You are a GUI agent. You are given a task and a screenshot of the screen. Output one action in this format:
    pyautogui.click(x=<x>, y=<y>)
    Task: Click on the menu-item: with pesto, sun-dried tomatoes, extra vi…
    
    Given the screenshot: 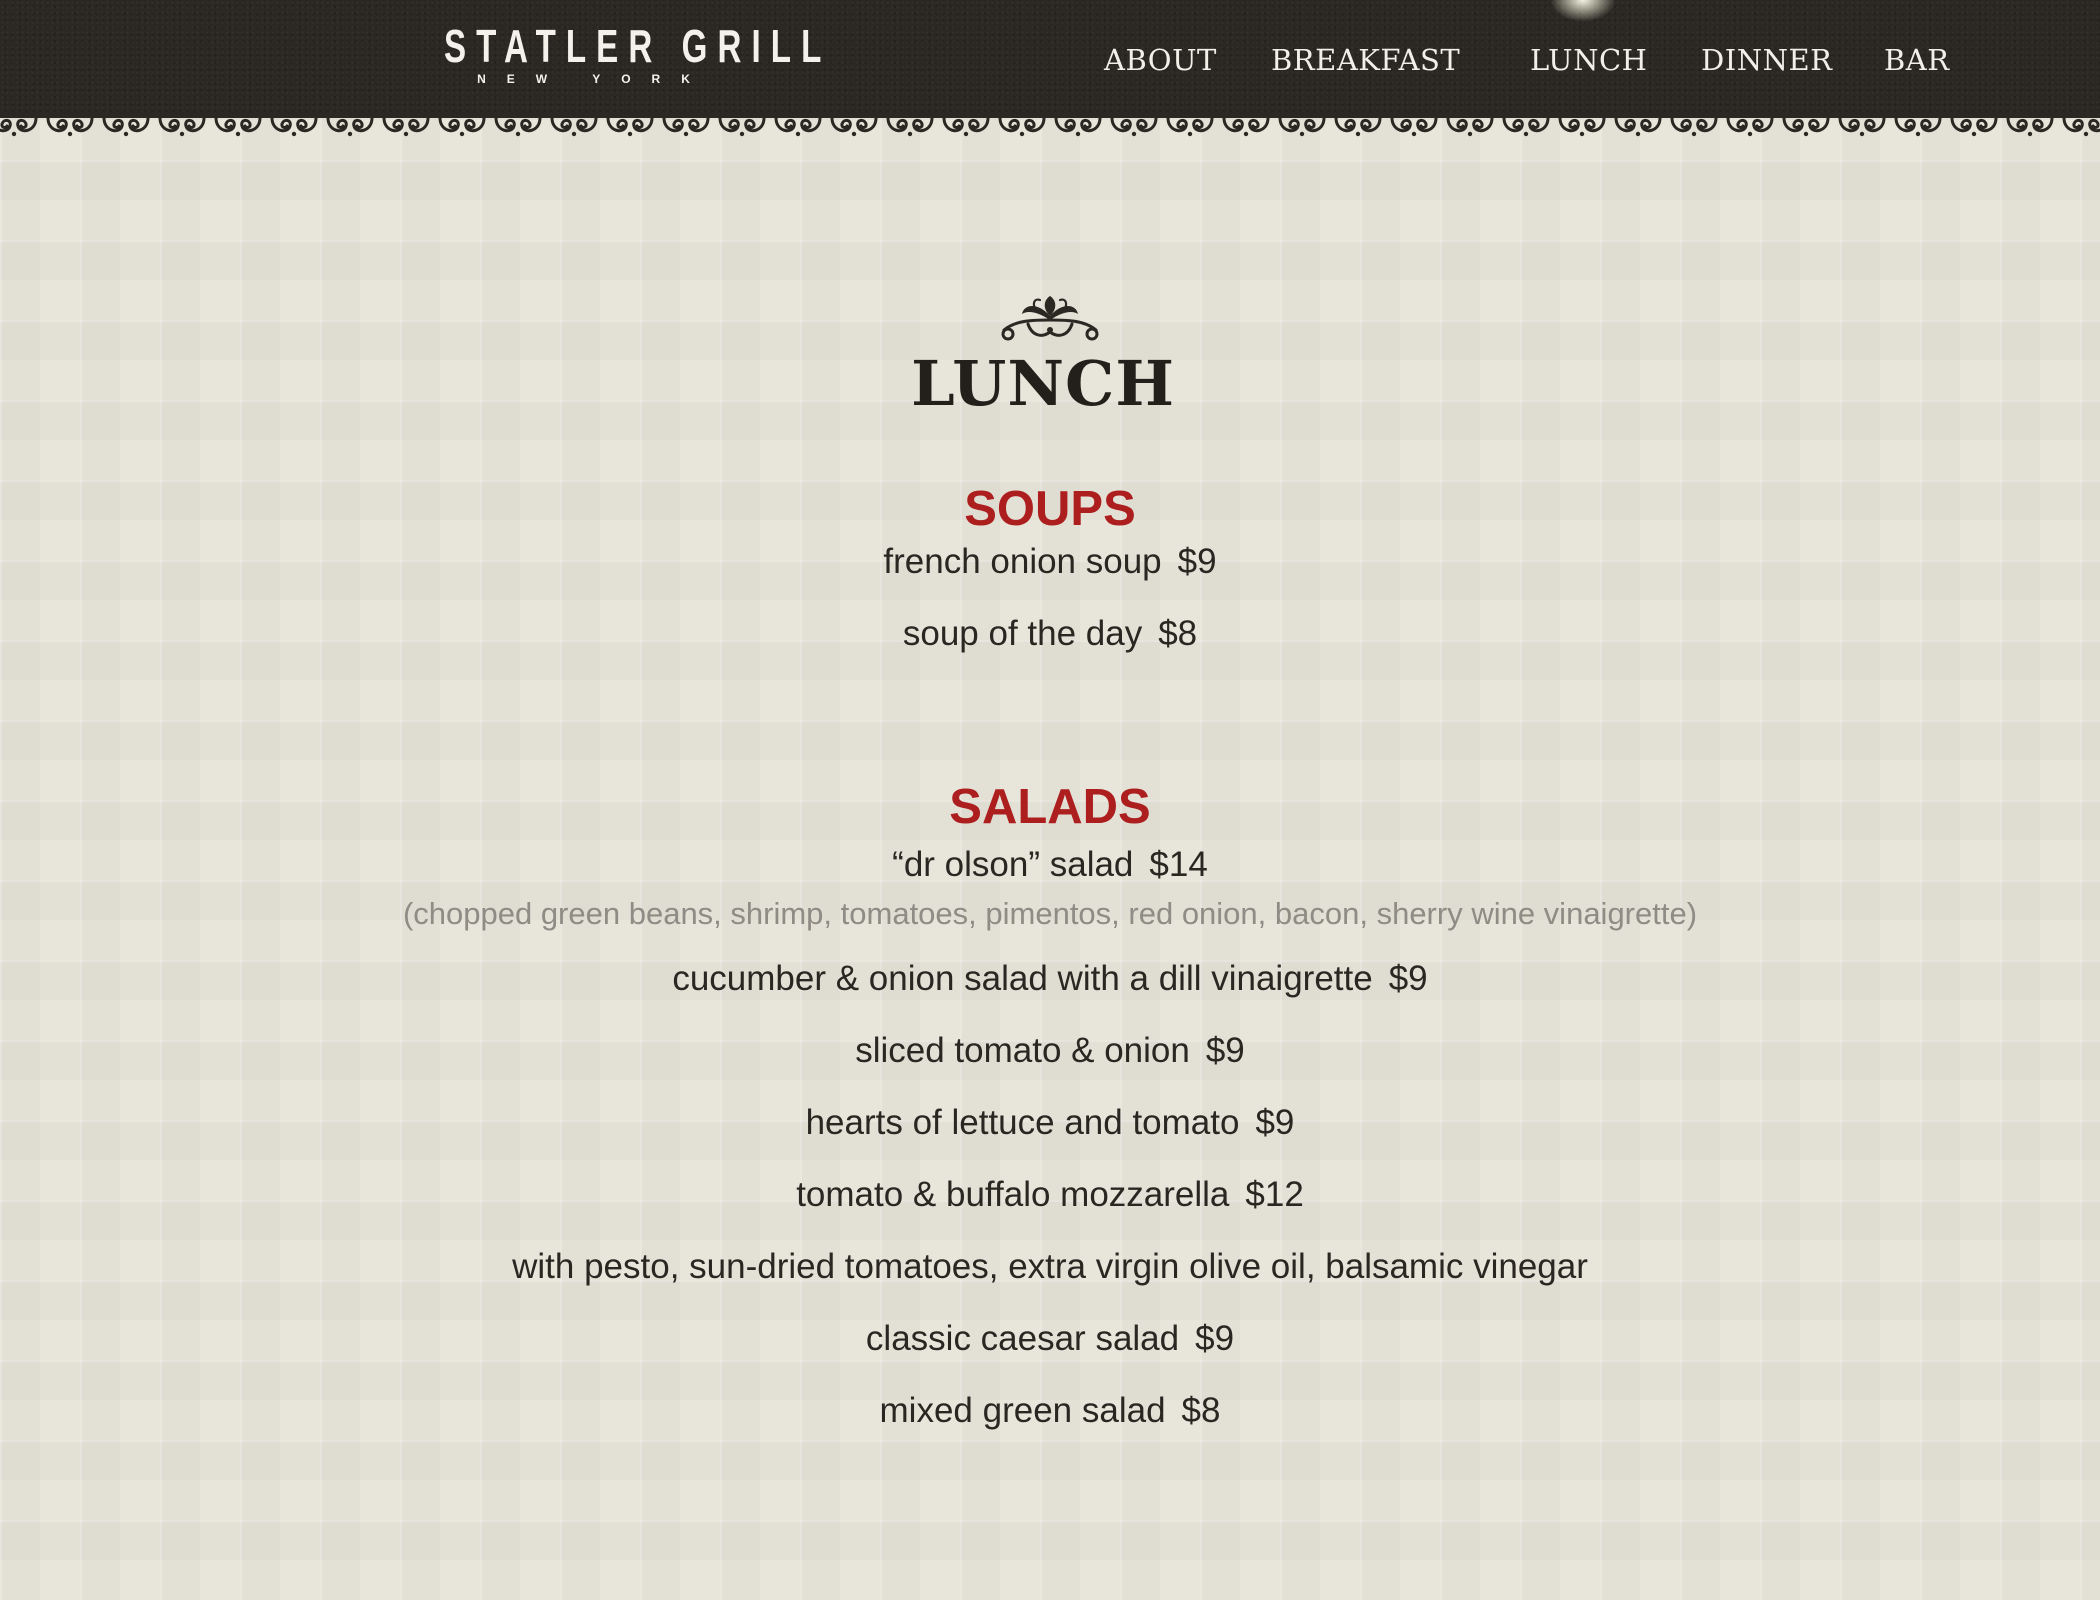 What is the action you would take?
    pyautogui.click(x=1050, y=1267)
    